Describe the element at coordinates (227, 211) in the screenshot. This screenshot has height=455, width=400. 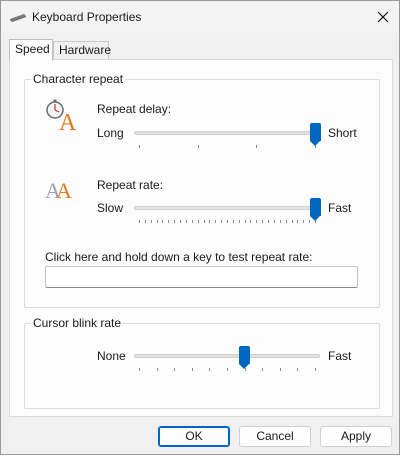
I see `repeat-rate-slider` at that location.